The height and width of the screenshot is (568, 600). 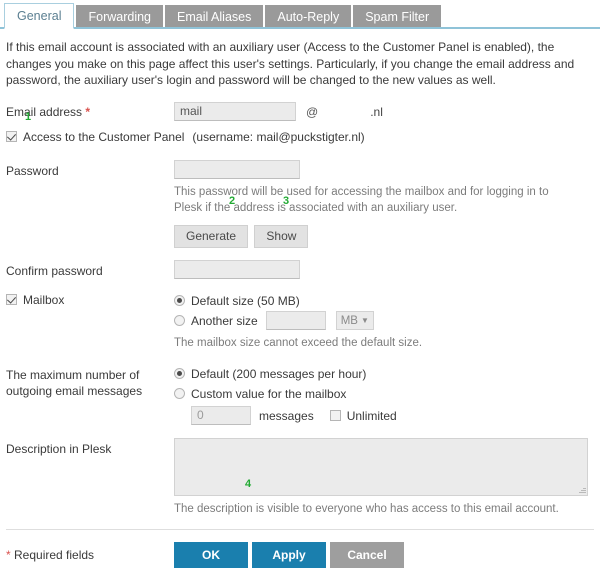 I want to click on description-textarea, so click(x=381, y=466).